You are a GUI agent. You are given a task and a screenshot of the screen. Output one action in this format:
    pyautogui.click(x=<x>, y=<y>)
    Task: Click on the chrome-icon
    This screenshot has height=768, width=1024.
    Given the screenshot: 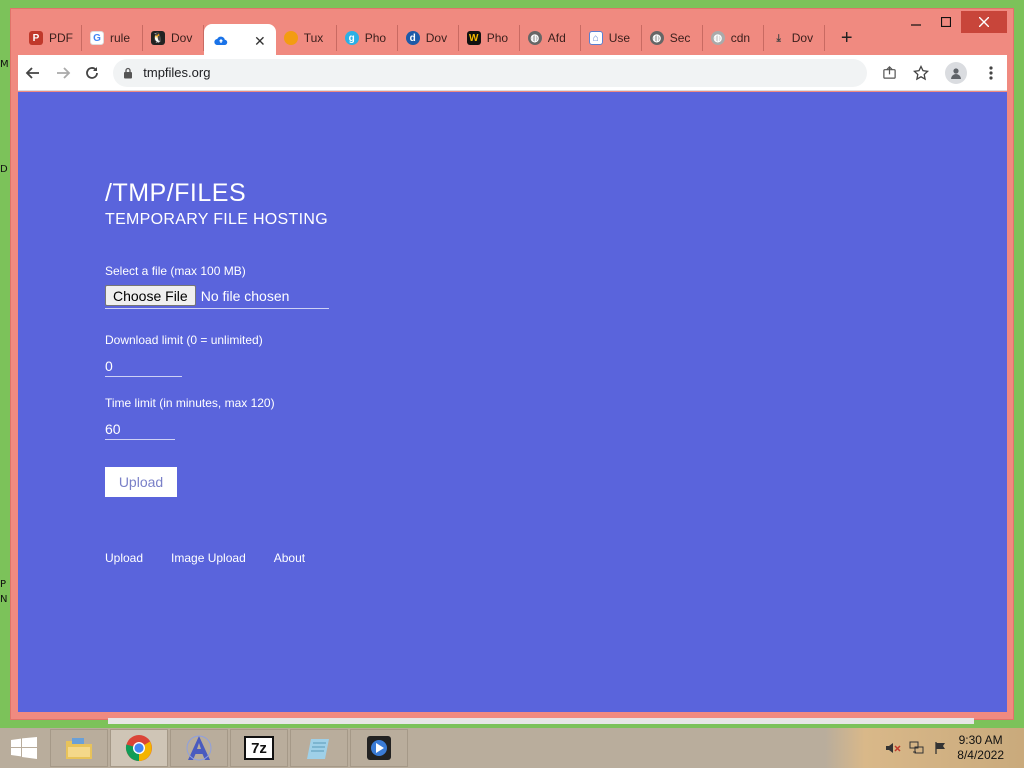 What is the action you would take?
    pyautogui.click(x=138, y=748)
    